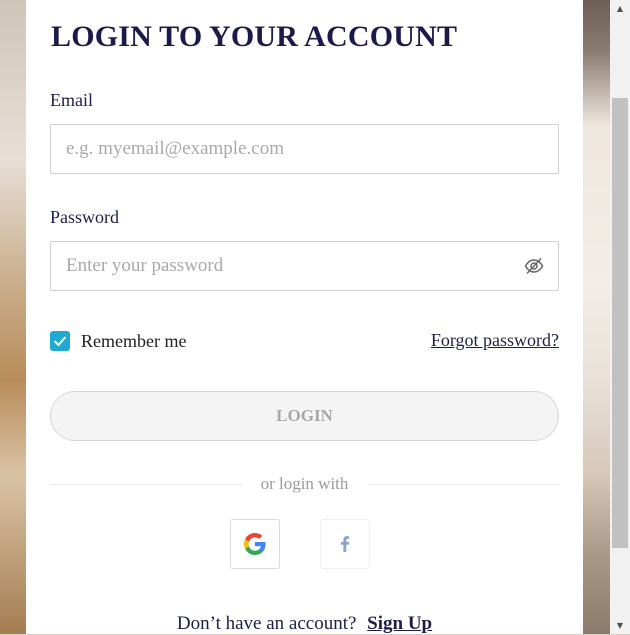  Describe the element at coordinates (620, 323) in the screenshot. I see `scroll-thumb` at that location.